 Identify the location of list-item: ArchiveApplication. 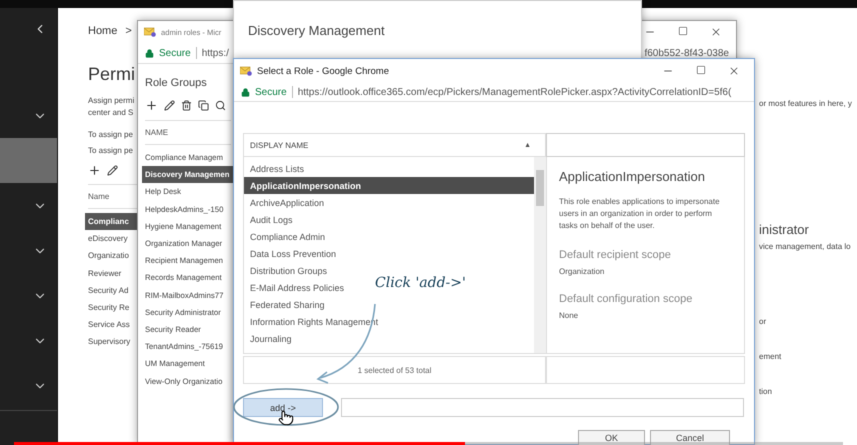
(287, 203).